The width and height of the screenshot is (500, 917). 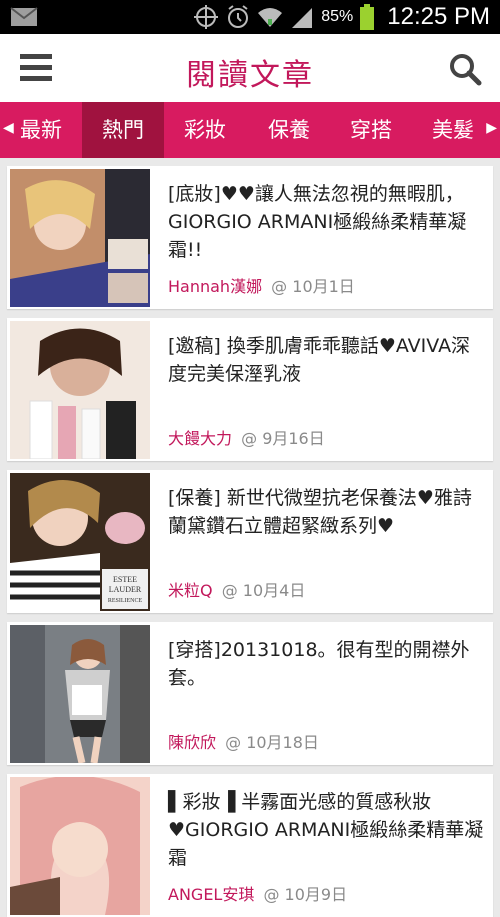 What do you see at coordinates (205, 130) in the screenshot?
I see `tab-makeup: 彩妝` at bounding box center [205, 130].